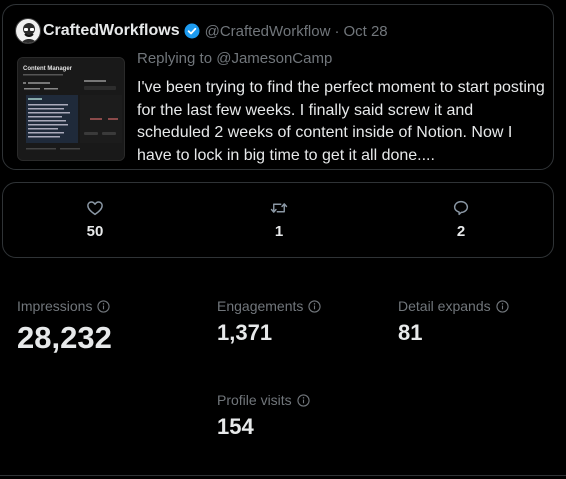  I want to click on divider, so click(283, 475).